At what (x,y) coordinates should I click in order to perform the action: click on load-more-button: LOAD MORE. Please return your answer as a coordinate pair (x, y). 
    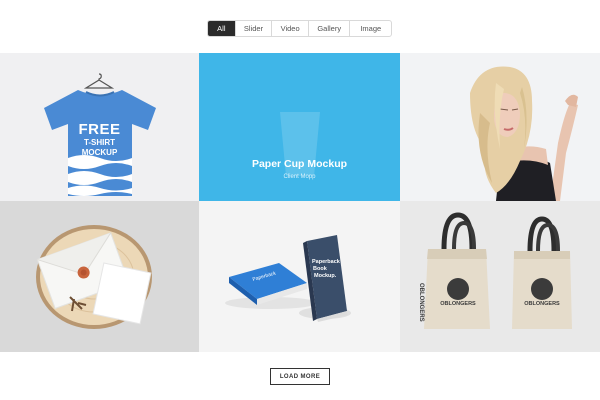
    Looking at the image, I should click on (300, 376).